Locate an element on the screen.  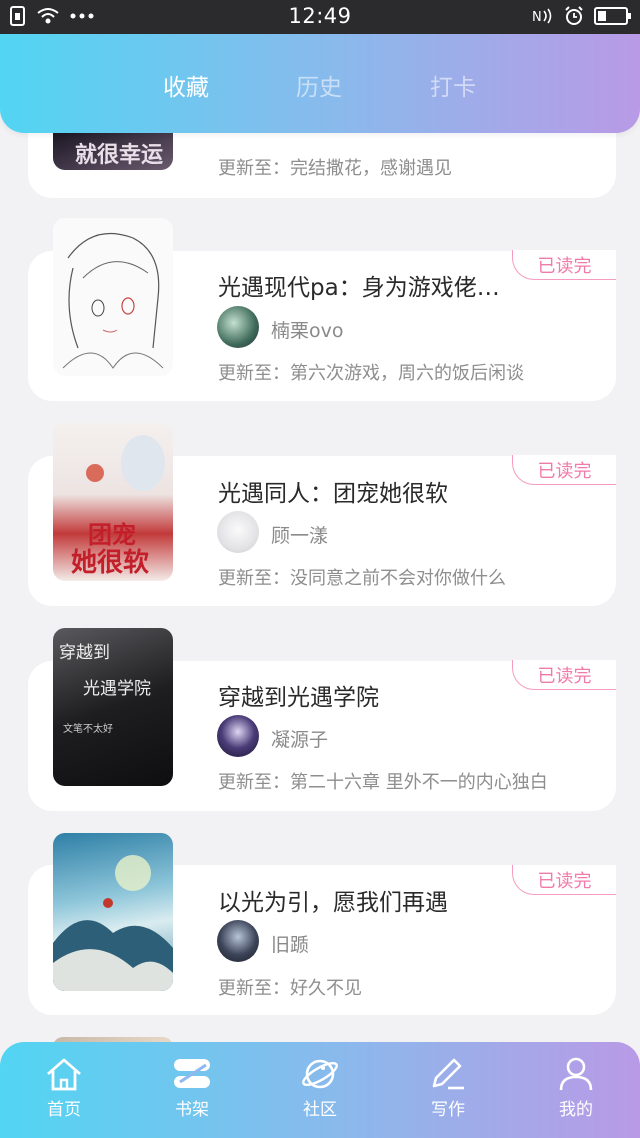
book-title: 光遇同人：团宠她很软 is located at coordinates (333, 491).